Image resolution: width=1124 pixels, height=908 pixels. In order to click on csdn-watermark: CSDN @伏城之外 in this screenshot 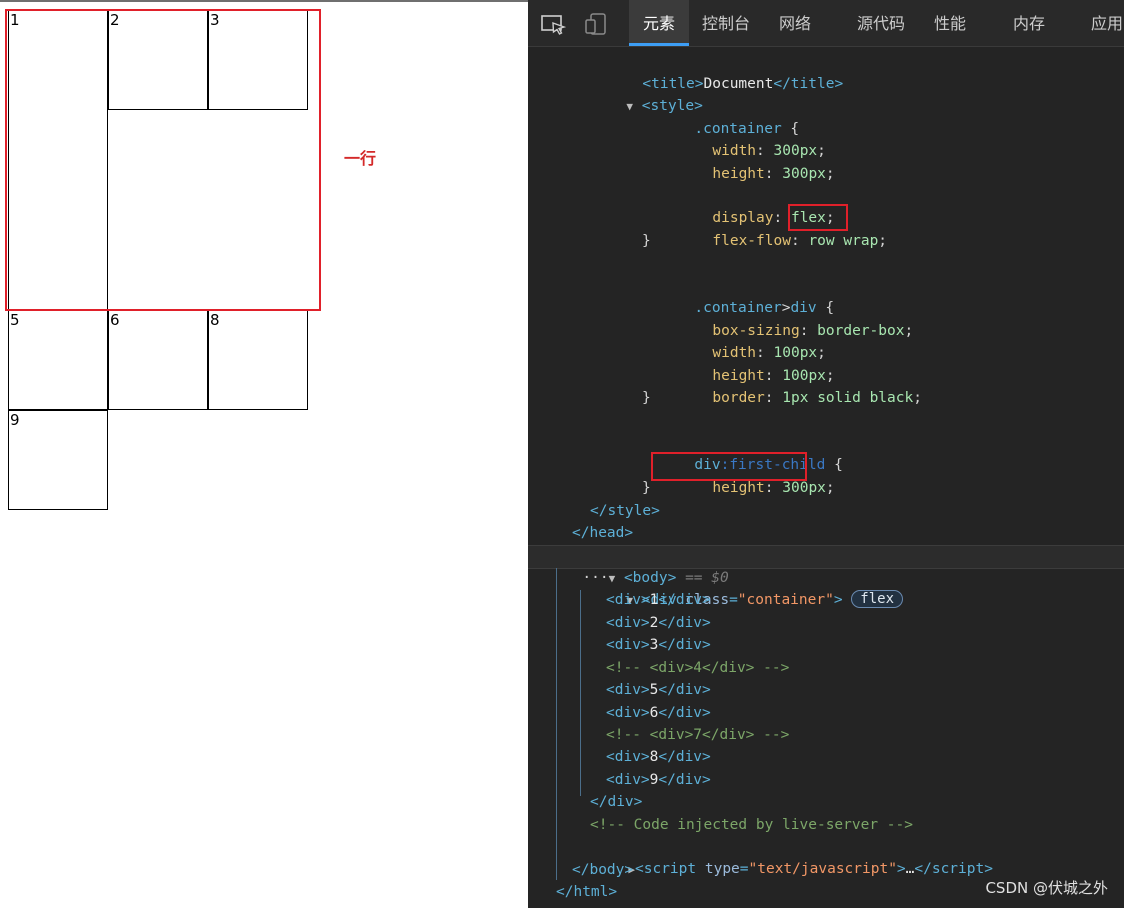, I will do `click(1046, 888)`.